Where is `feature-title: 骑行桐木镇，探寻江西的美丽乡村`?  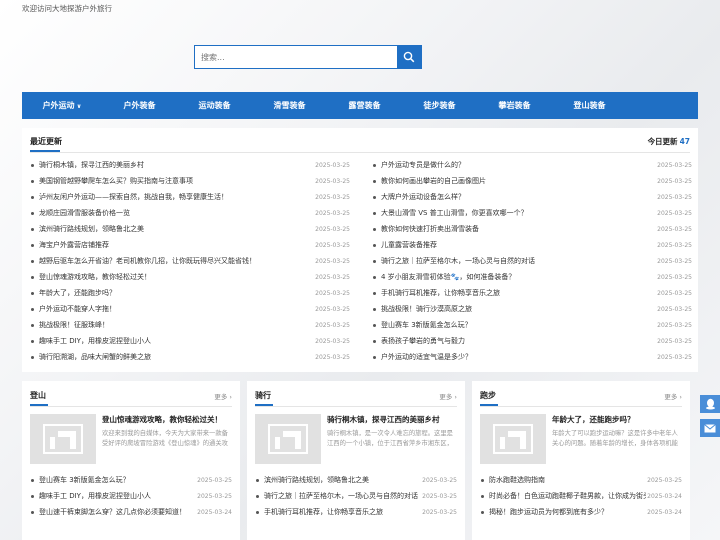
feature-title: 骑行桐木镇，探寻江西的美丽乡村 is located at coordinates (392, 419).